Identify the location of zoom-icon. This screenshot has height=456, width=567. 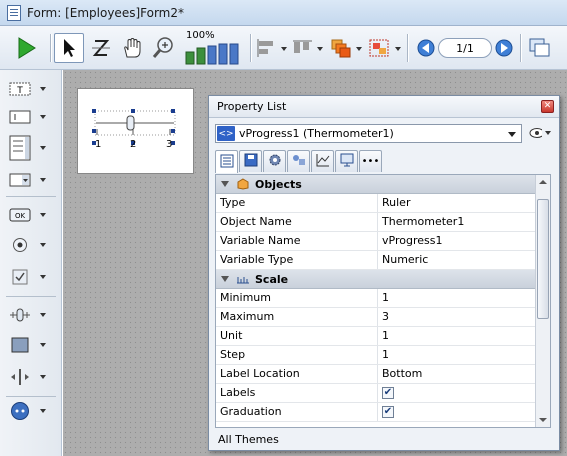
(164, 48).